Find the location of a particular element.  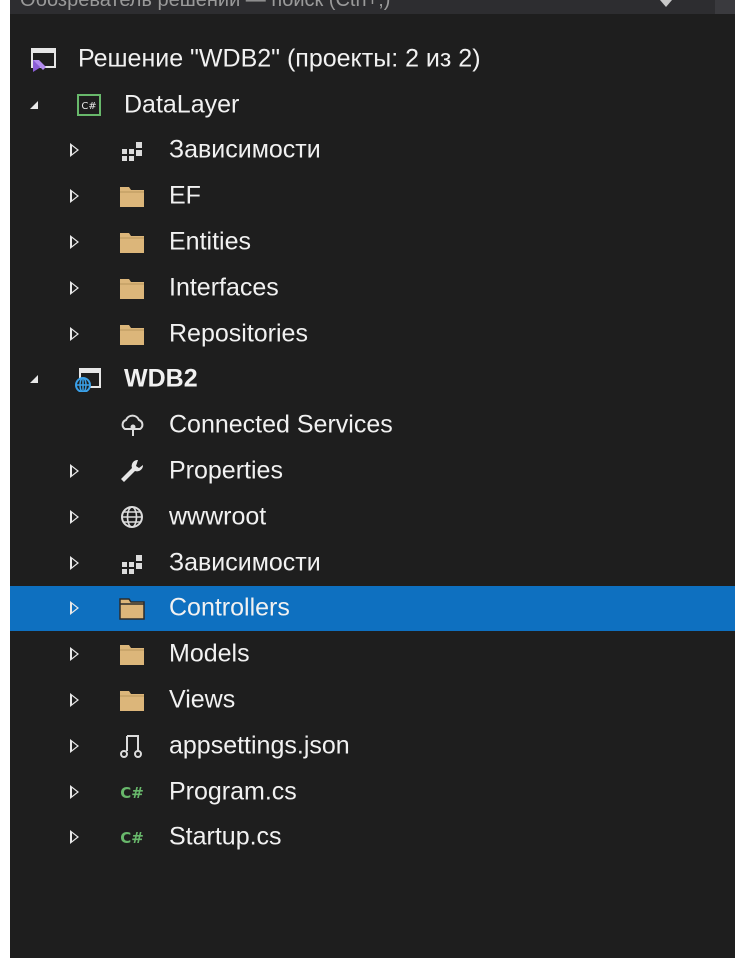

tree-item-label: Connected Services is located at coordinates (281, 424).